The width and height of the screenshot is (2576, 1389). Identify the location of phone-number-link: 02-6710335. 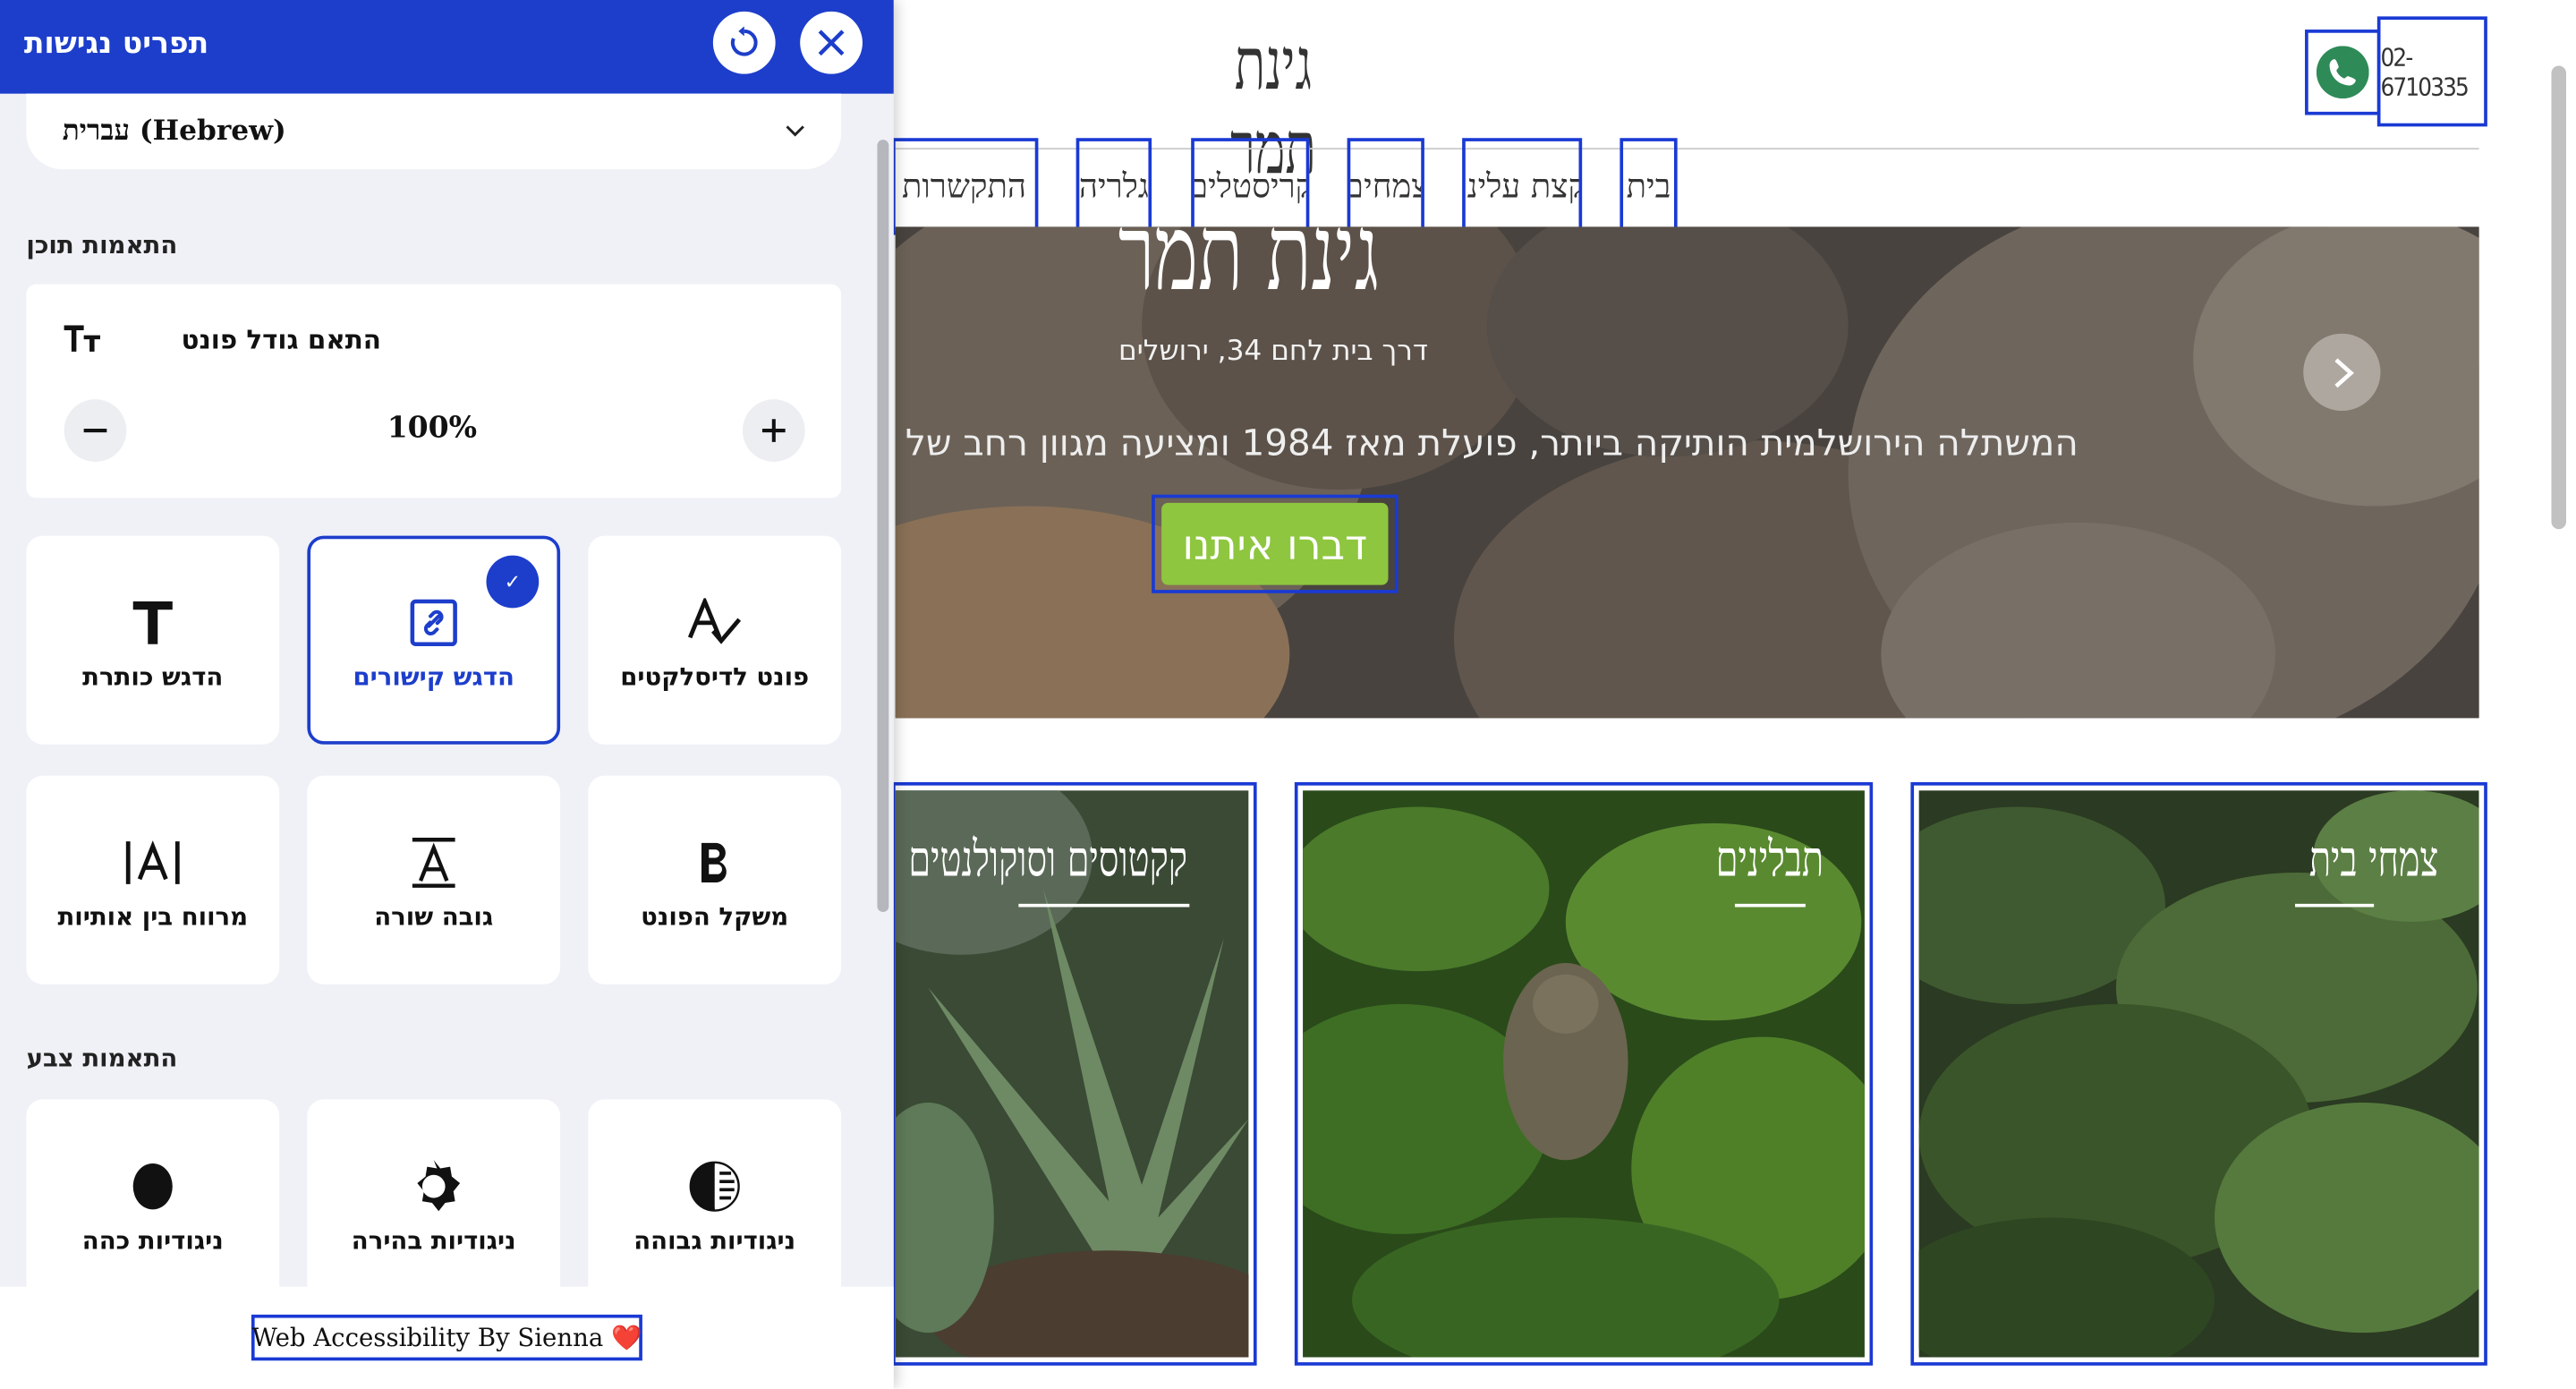
(2431, 71).